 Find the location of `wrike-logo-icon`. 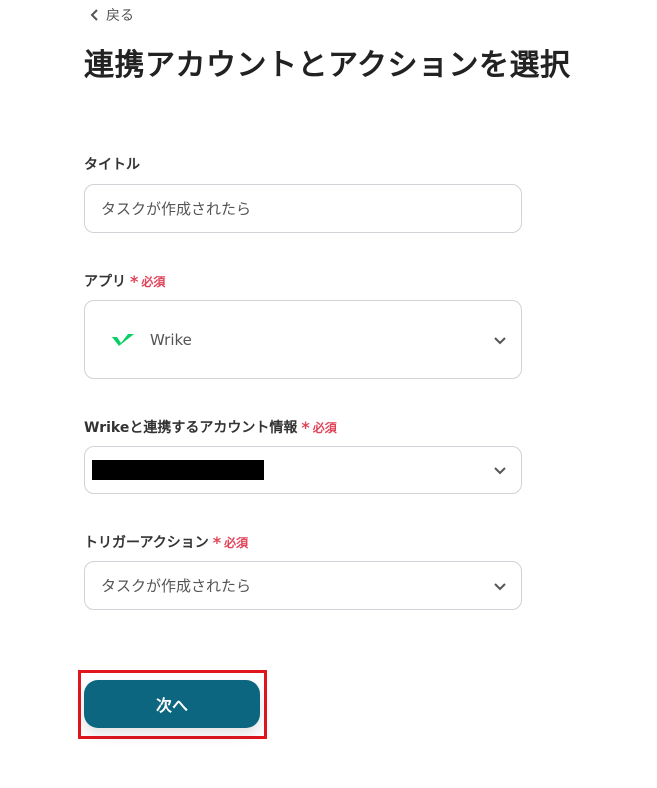

wrike-logo-icon is located at coordinates (123, 339).